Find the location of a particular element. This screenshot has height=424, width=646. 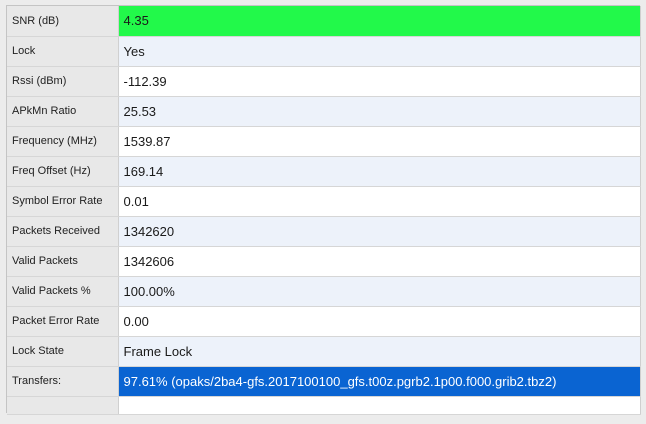

value-apkmn-ratio: 25.53 is located at coordinates (379, 111).